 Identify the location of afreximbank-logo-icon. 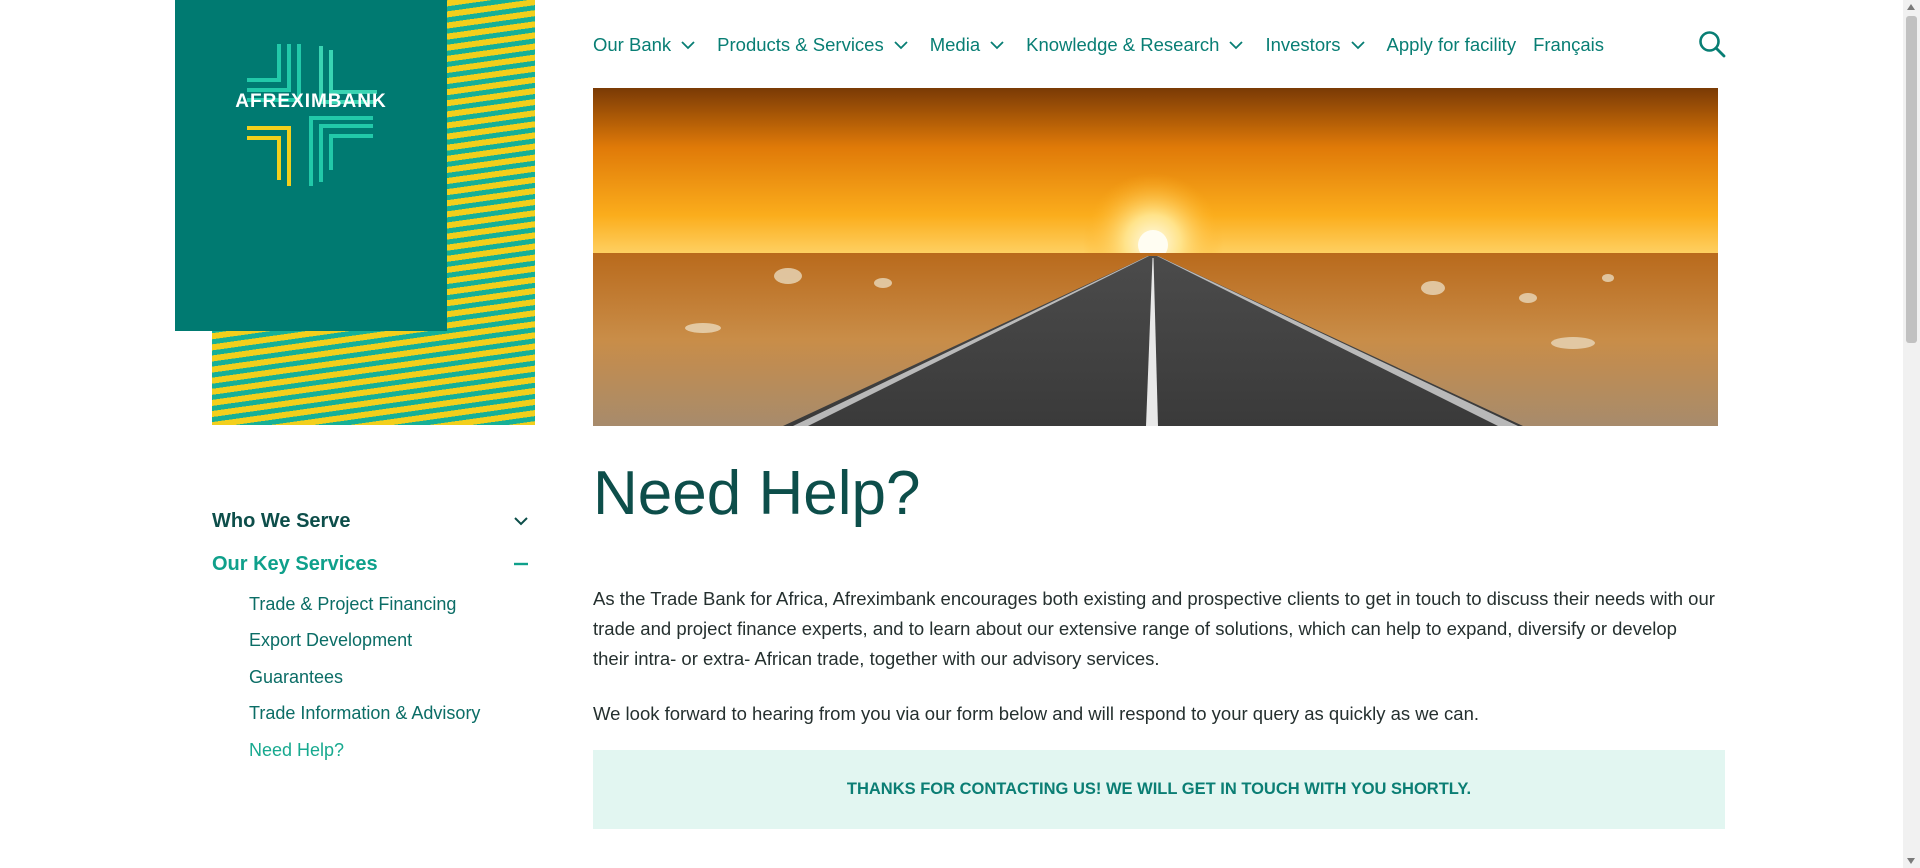
(312, 115).